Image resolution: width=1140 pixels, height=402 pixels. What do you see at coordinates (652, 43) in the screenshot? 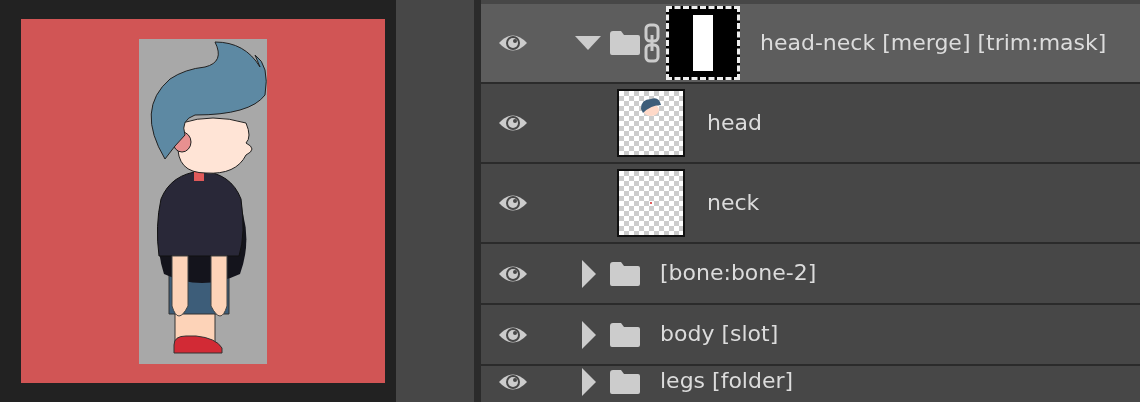
I see `chain-link-icon` at bounding box center [652, 43].